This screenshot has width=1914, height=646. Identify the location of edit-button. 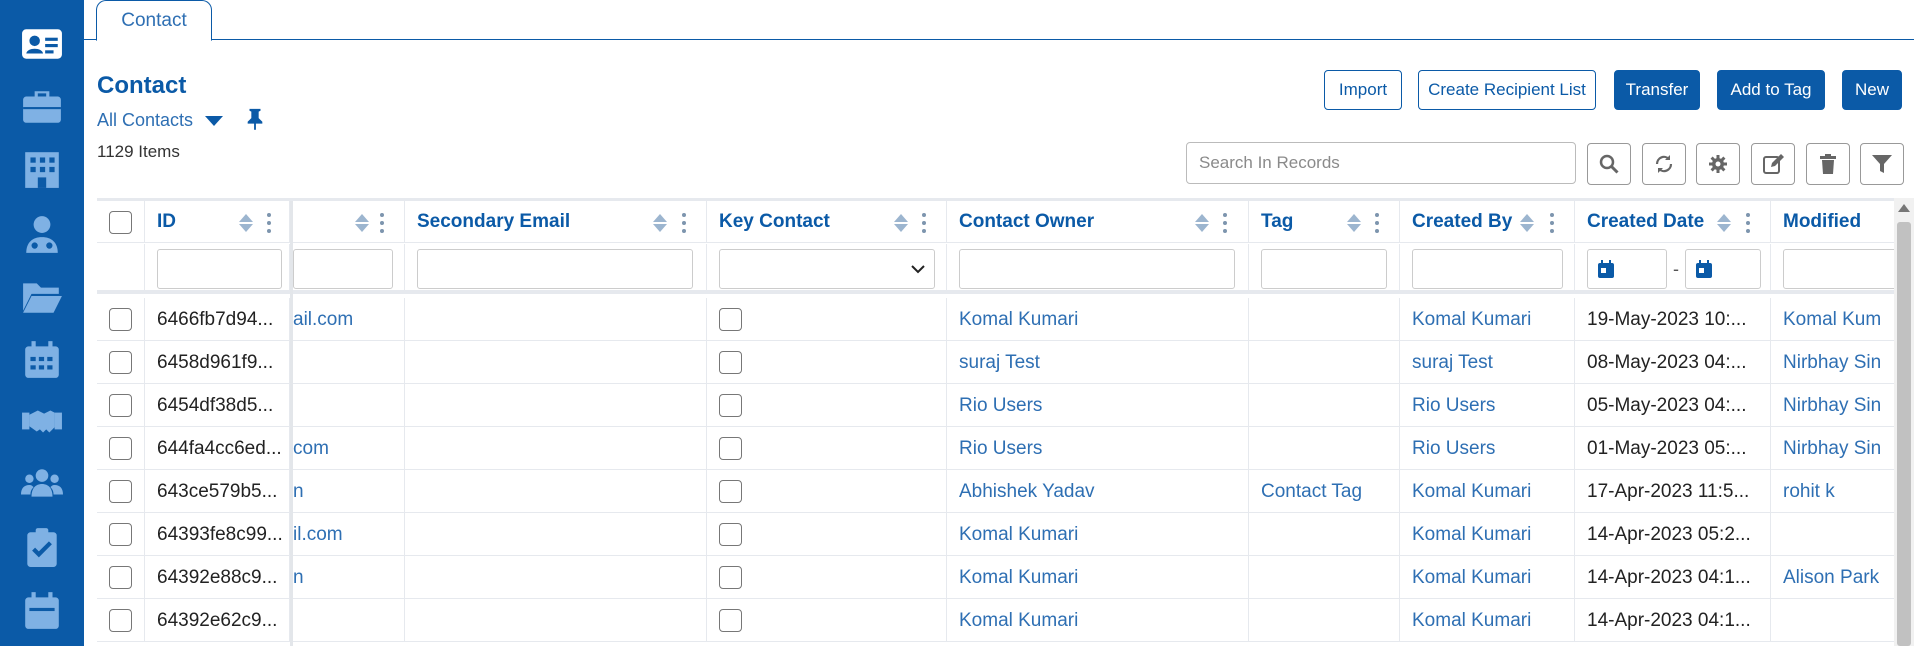
(1773, 164).